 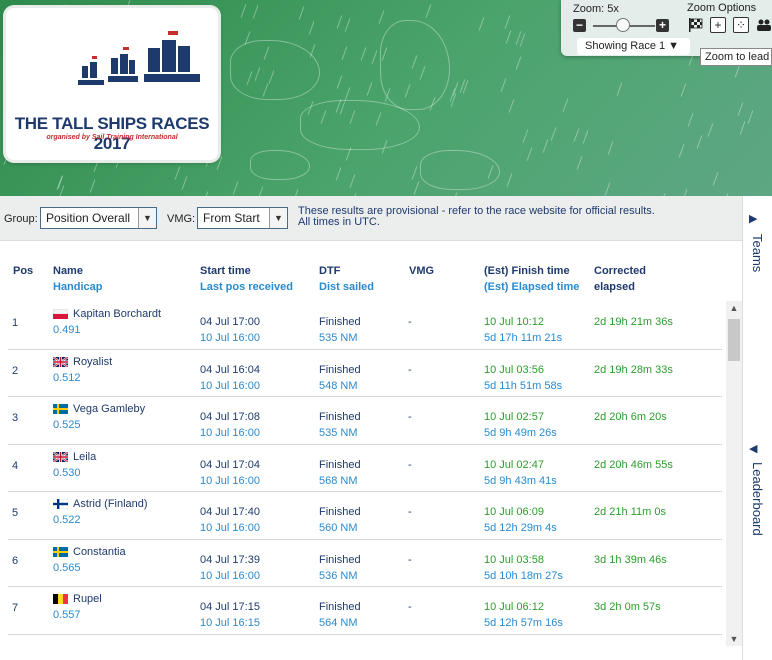 What do you see at coordinates (753, 448) in the screenshot?
I see `leaderboard-collapse-icon: ◀` at bounding box center [753, 448].